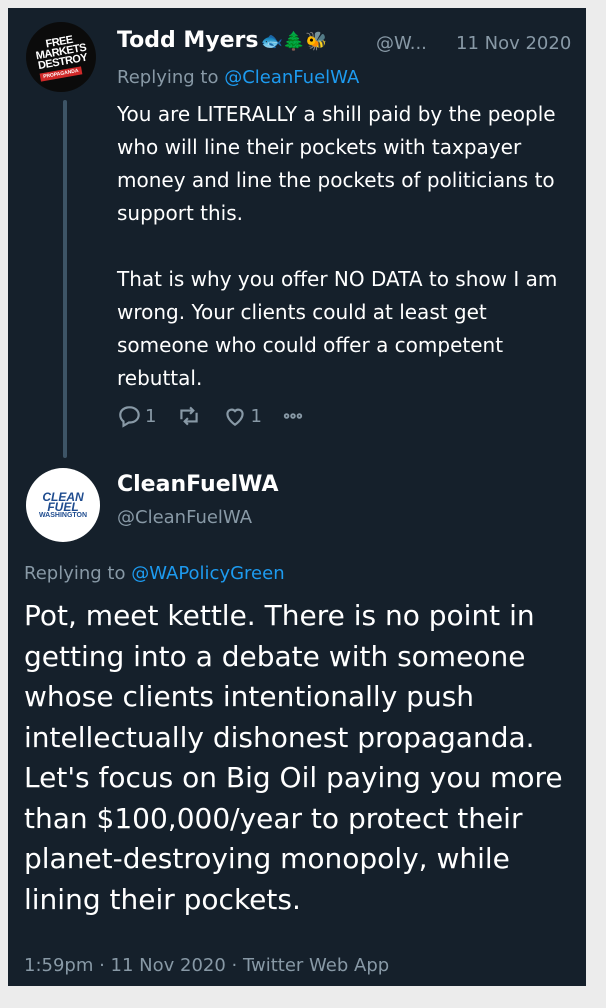 This screenshot has width=606, height=1008. Describe the element at coordinates (206, 965) in the screenshot. I see `tweet-timestamp: 1:59pm · 11 Nov 2020 · Twitter Web App` at that location.